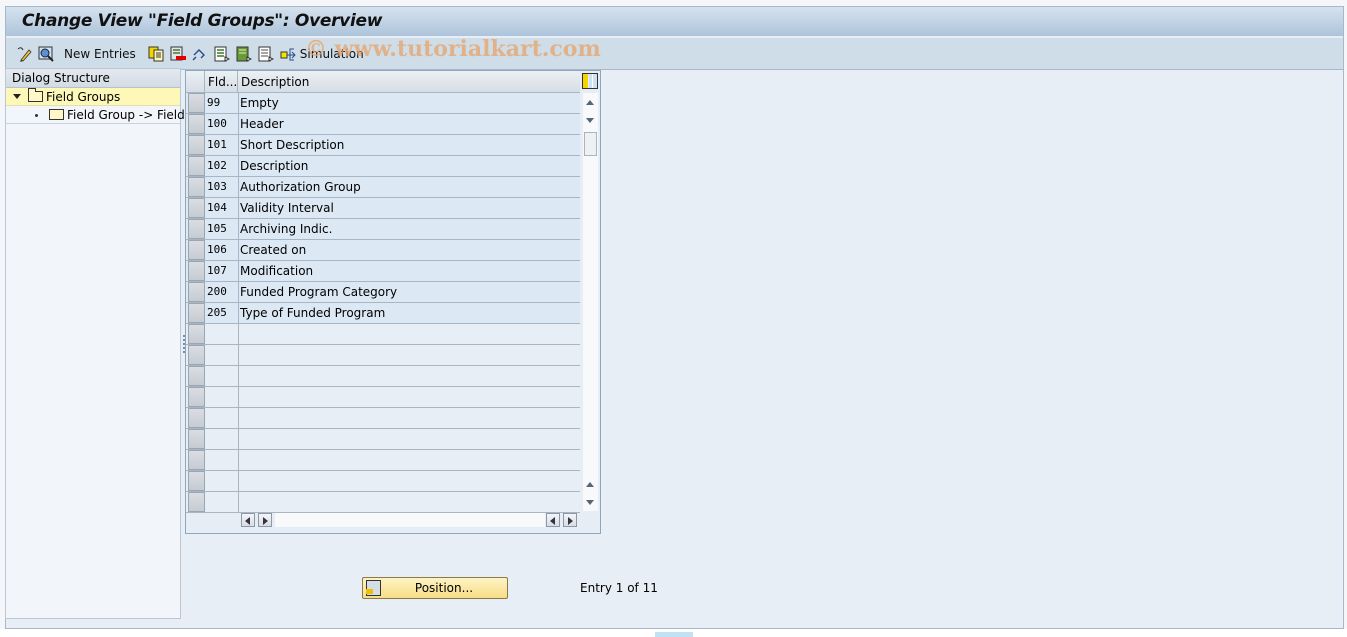 This screenshot has height=637, width=1347. What do you see at coordinates (156, 54) in the screenshot?
I see `copy-as-button` at bounding box center [156, 54].